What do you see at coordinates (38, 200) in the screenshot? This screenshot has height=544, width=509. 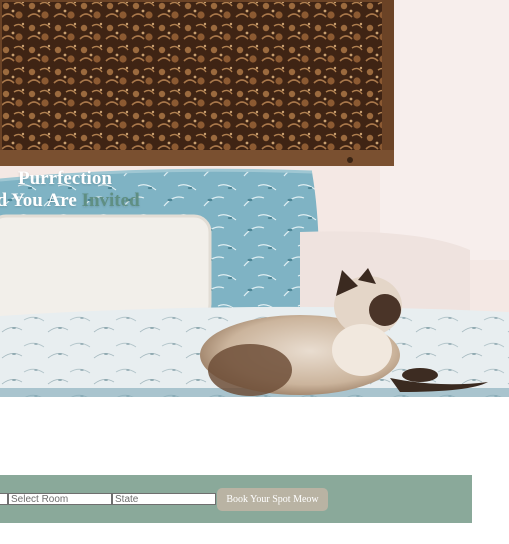 I see `hero-title-line-2-main: nd You Are` at bounding box center [38, 200].